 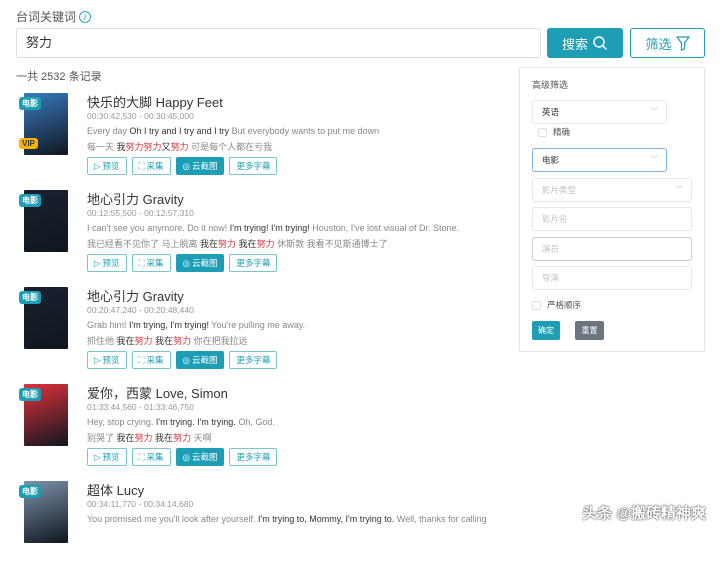 I want to click on movie-title: 快乐的大脚 Happy Feet, so click(x=155, y=101).